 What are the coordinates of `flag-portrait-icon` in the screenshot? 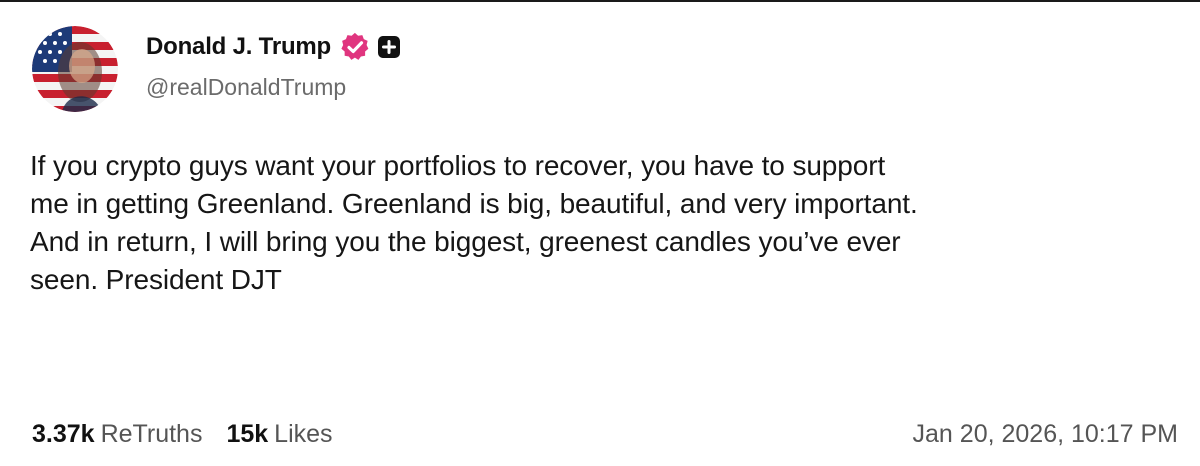 It's located at (75, 69).